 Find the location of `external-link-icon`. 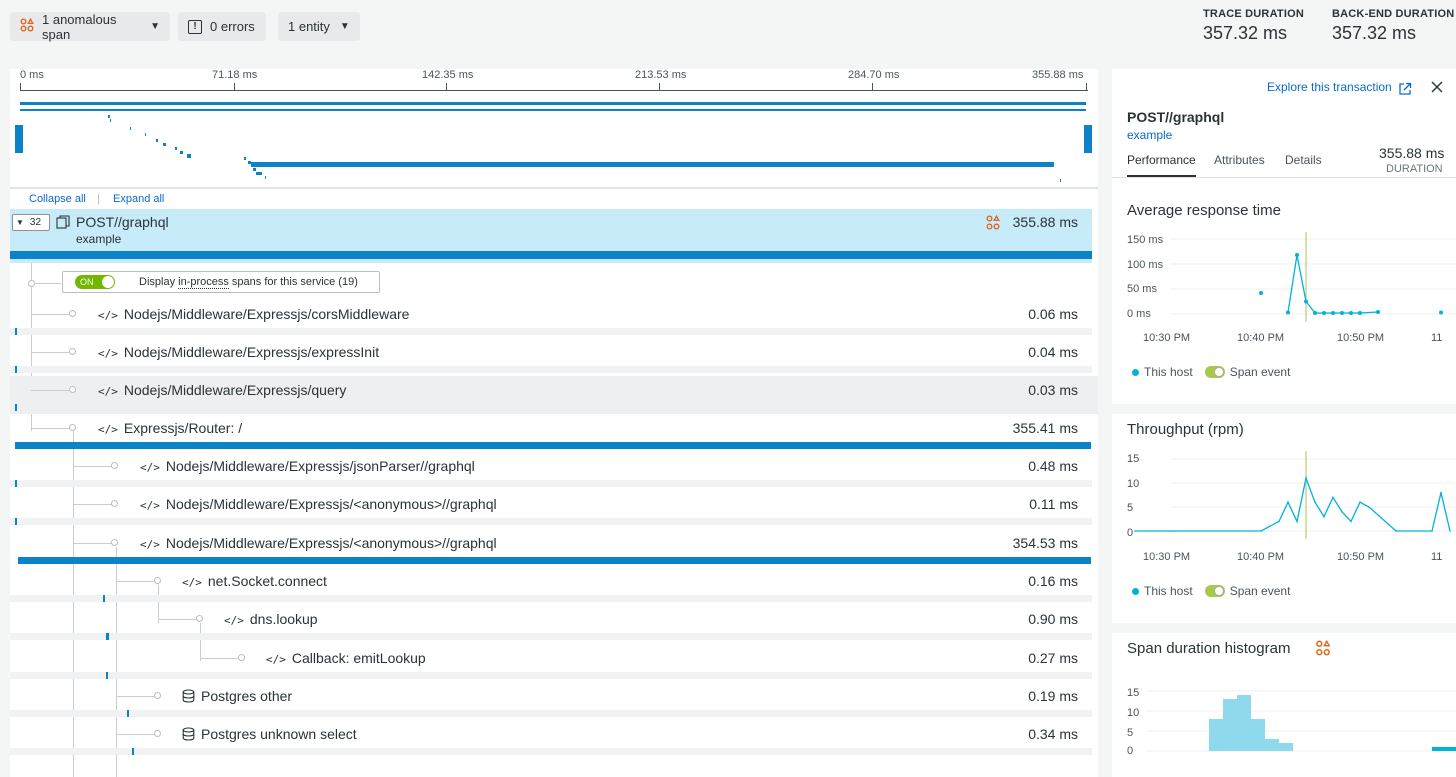

external-link-icon is located at coordinates (1405, 91).